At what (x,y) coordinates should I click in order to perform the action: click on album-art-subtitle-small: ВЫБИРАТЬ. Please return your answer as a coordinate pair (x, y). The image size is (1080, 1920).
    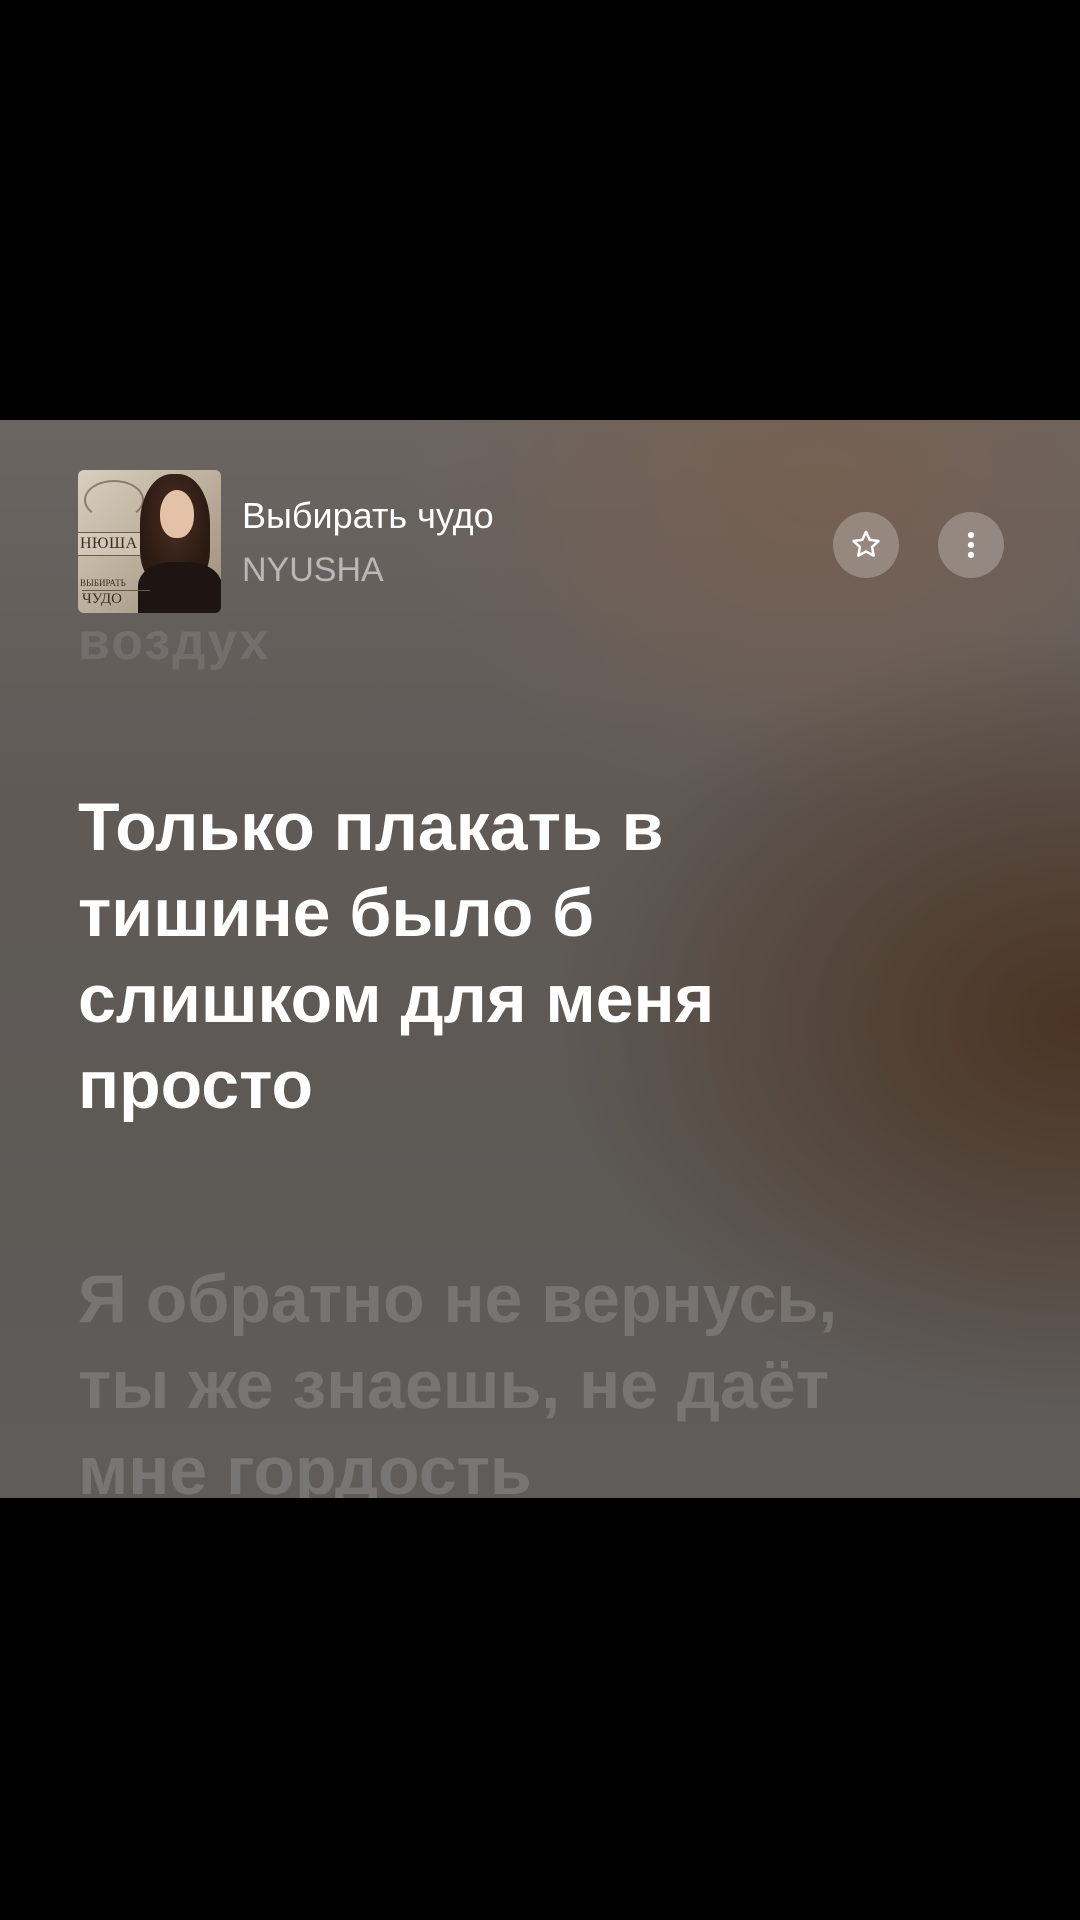
    Looking at the image, I should click on (103, 583).